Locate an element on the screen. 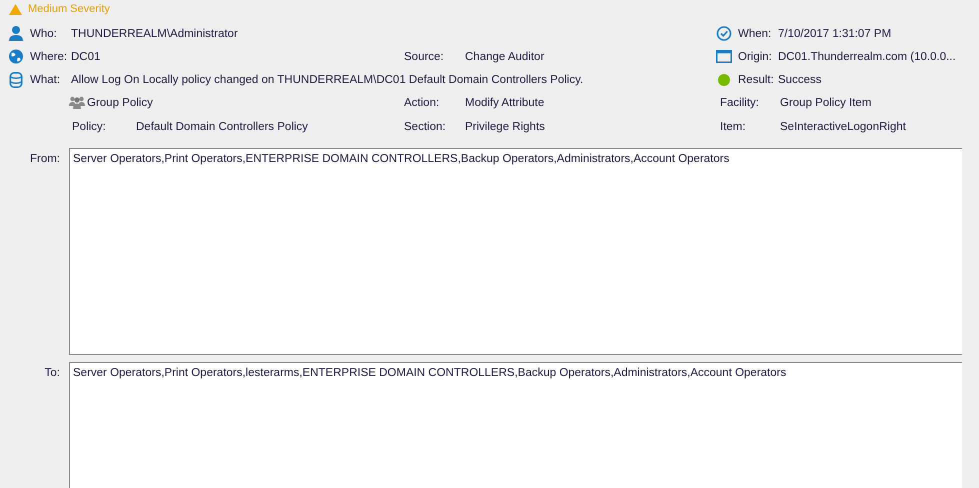  field-label: Action: is located at coordinates (422, 102).